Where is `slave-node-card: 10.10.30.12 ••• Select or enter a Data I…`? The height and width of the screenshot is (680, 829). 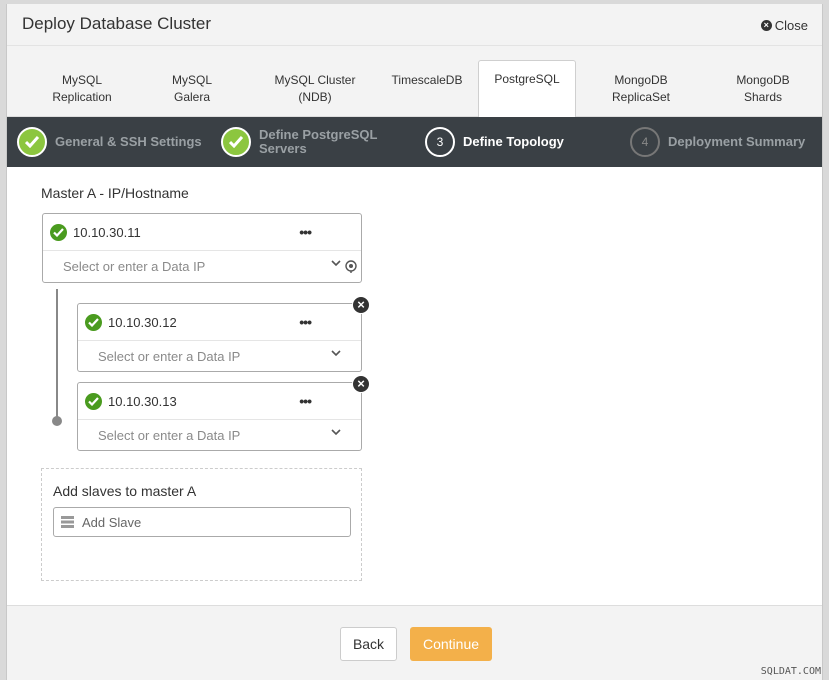
slave-node-card: 10.10.30.12 ••• Select or enter a Data I… is located at coordinates (219, 337).